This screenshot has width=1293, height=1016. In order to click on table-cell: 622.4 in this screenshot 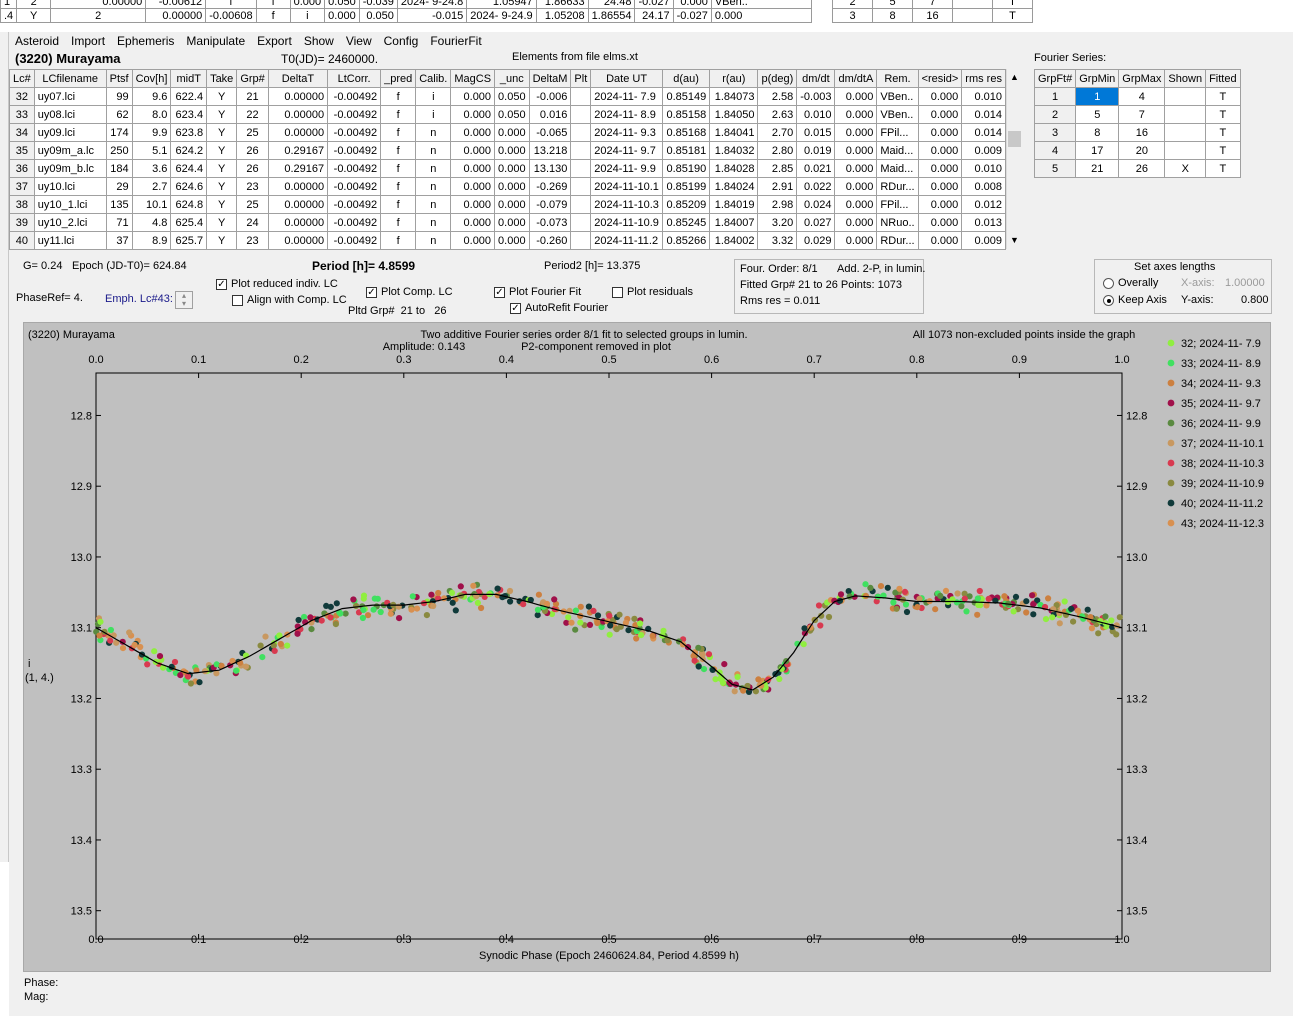, I will do `click(189, 96)`.